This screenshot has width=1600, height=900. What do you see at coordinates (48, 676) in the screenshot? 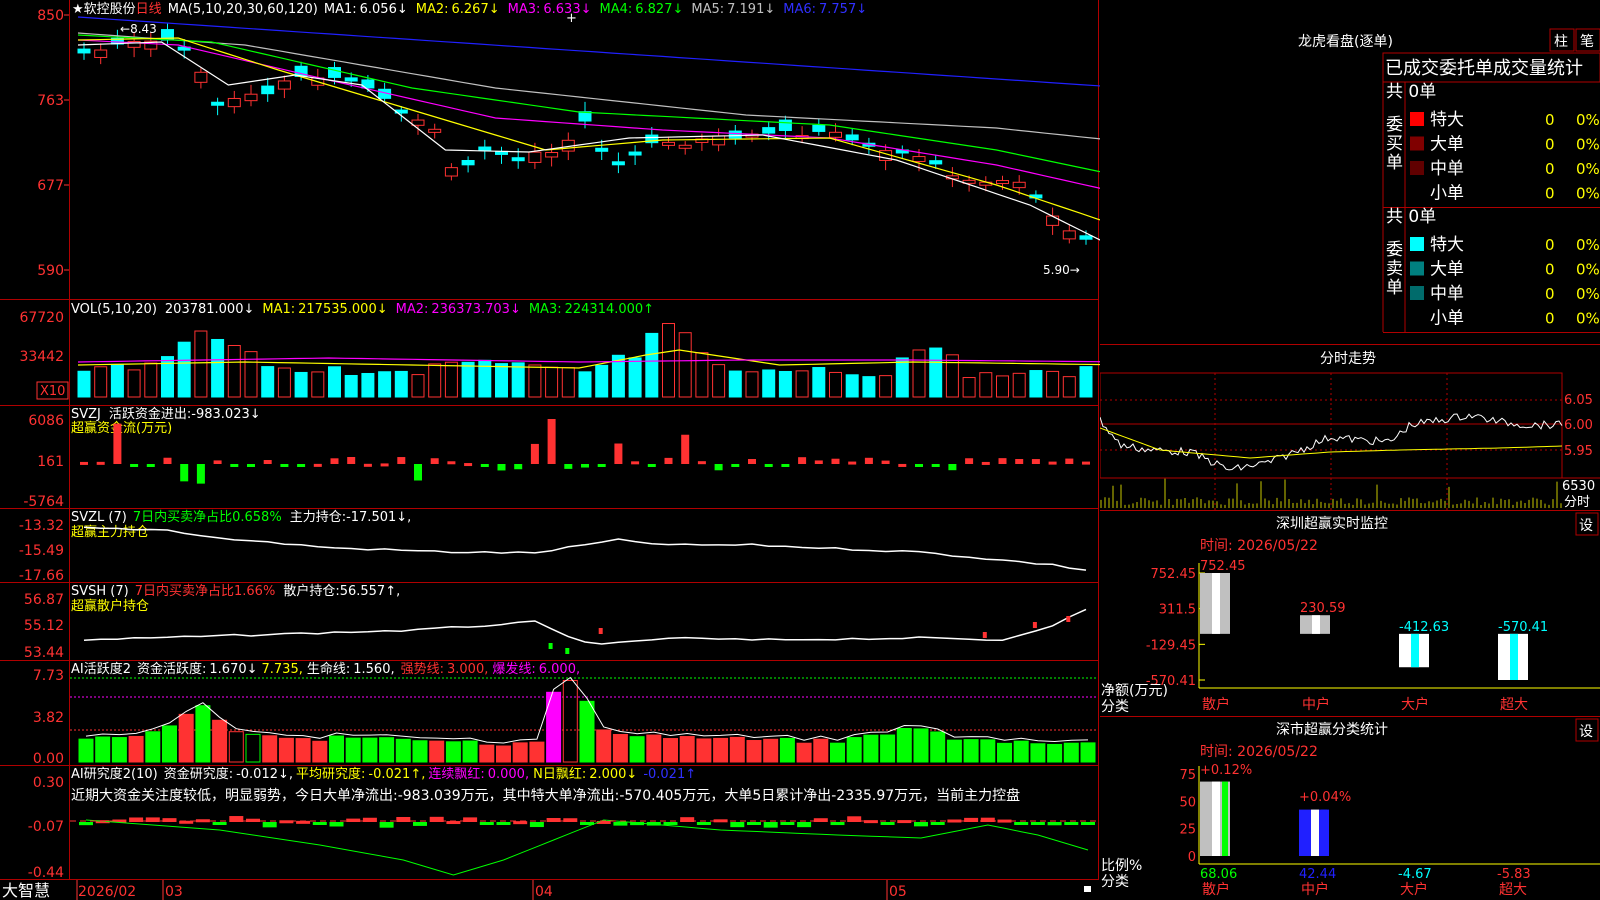
I see `svg-text: 7.73` at bounding box center [48, 676].